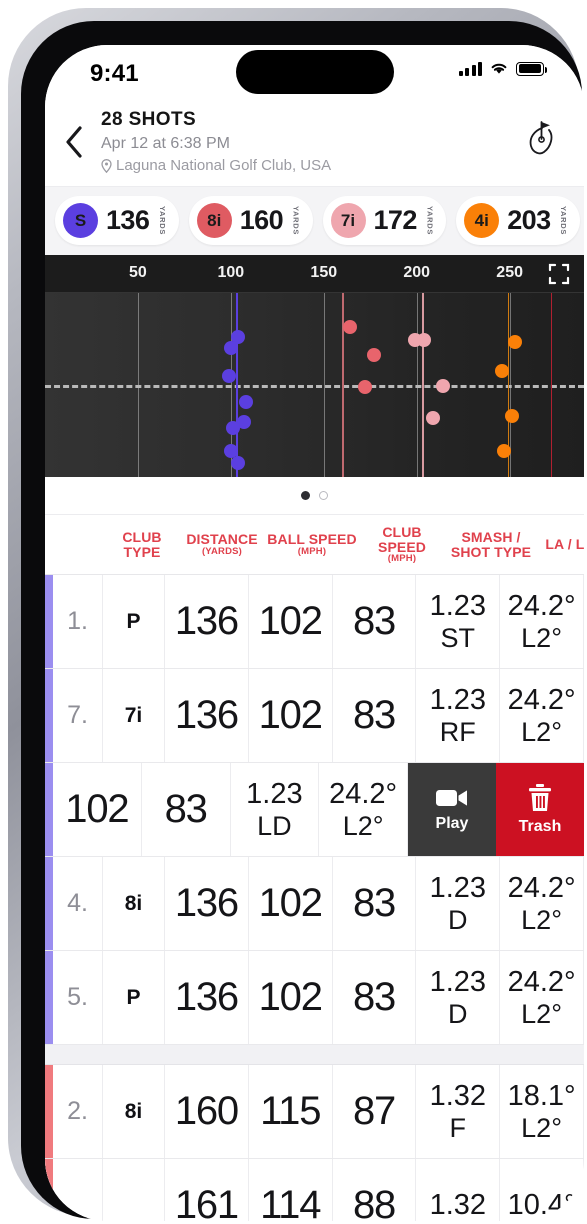 The image size is (587, 1224). I want to click on col-header-club-speed: CLUB SPEED (MPH), so click(402, 544).